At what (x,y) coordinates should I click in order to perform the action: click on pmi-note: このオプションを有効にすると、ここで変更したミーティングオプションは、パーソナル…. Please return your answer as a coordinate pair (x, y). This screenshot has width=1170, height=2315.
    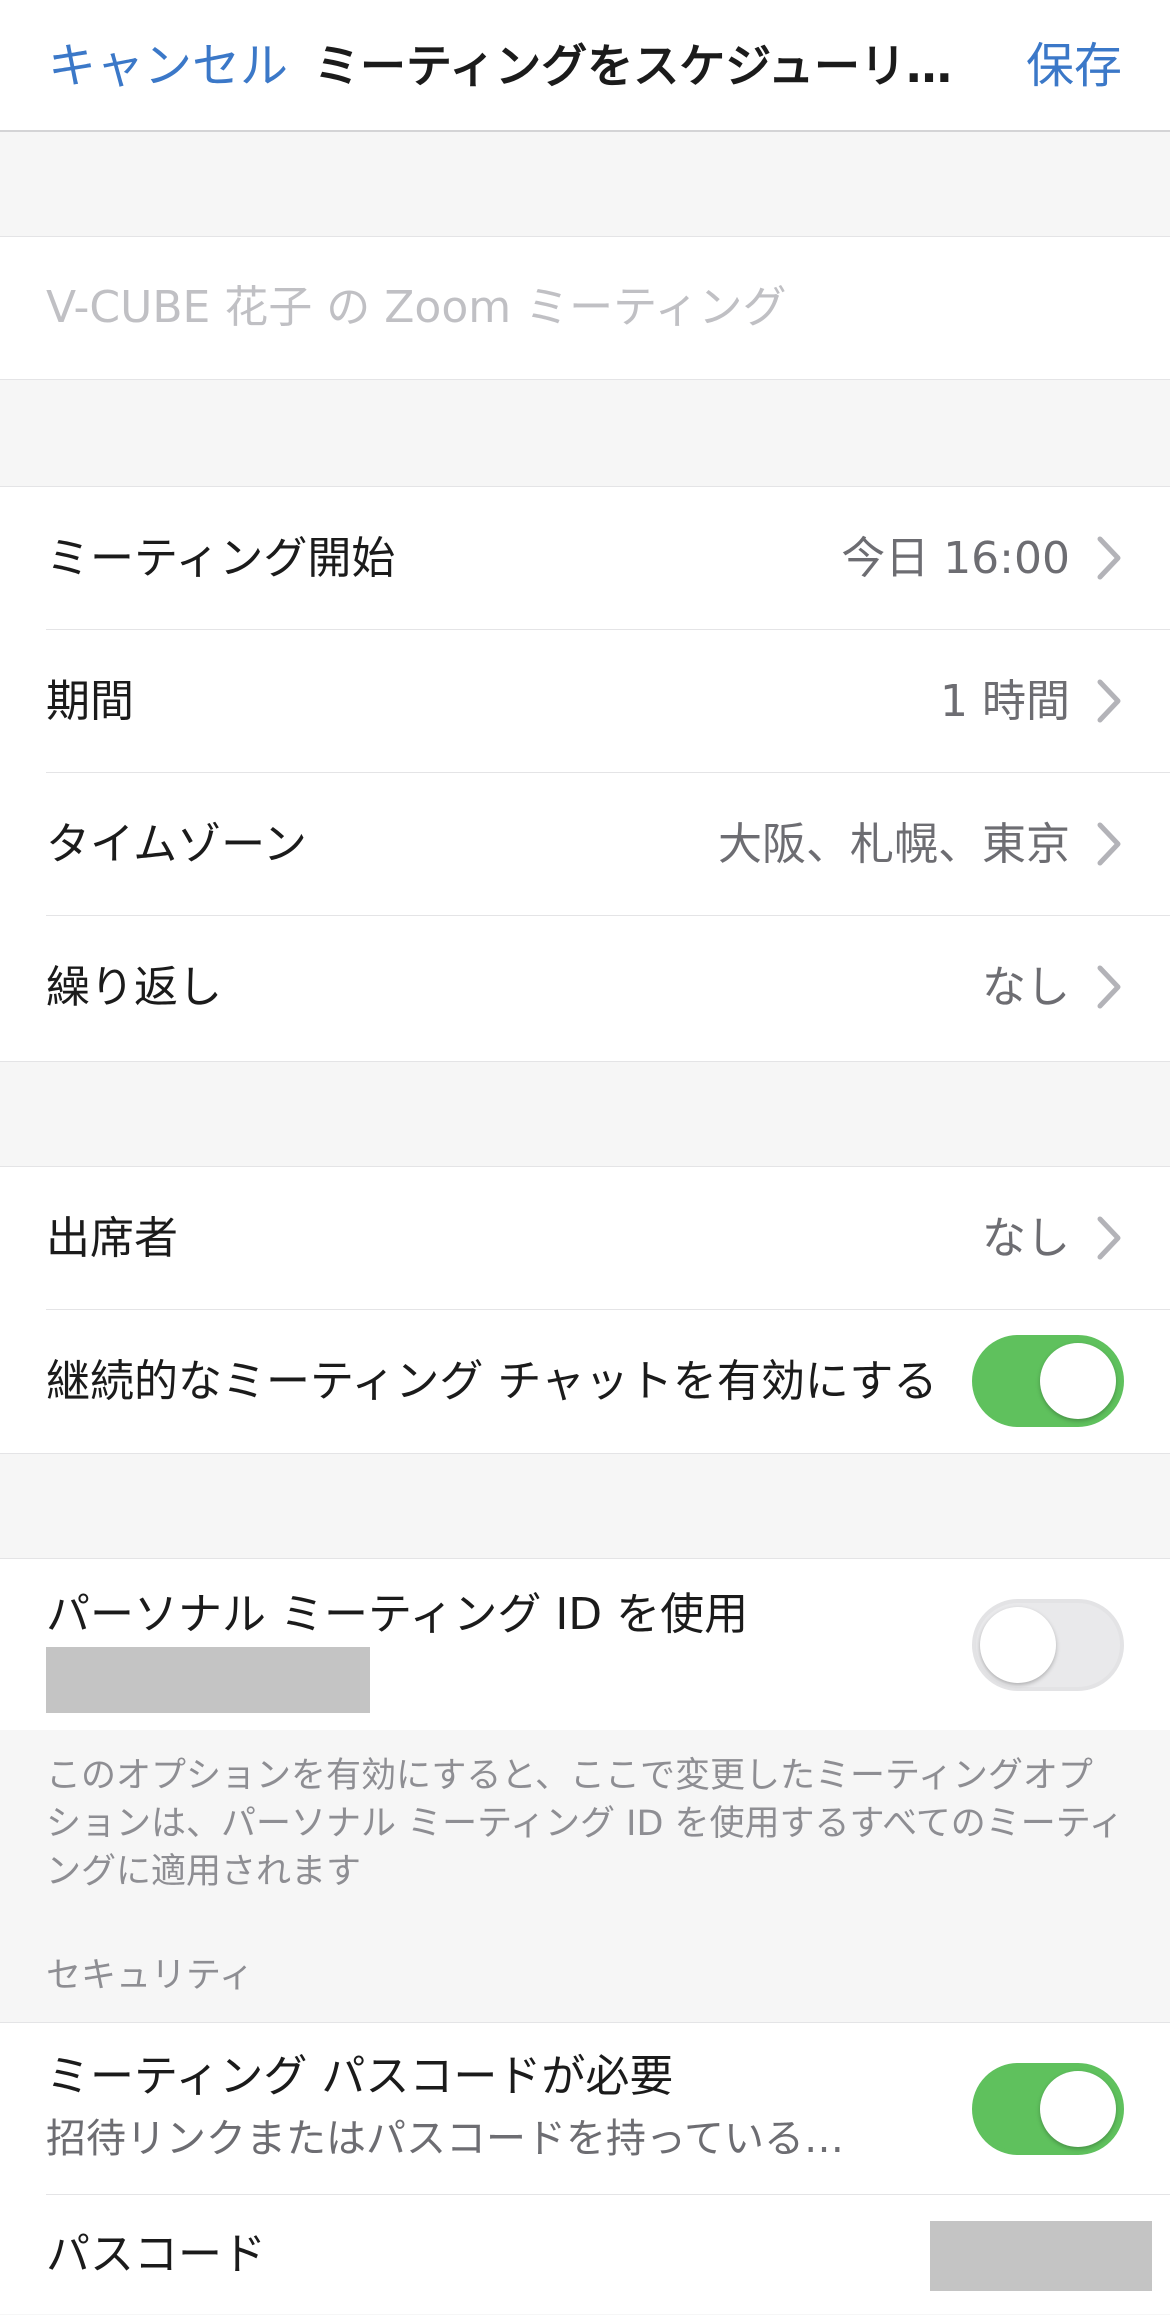
    Looking at the image, I should click on (585, 1824).